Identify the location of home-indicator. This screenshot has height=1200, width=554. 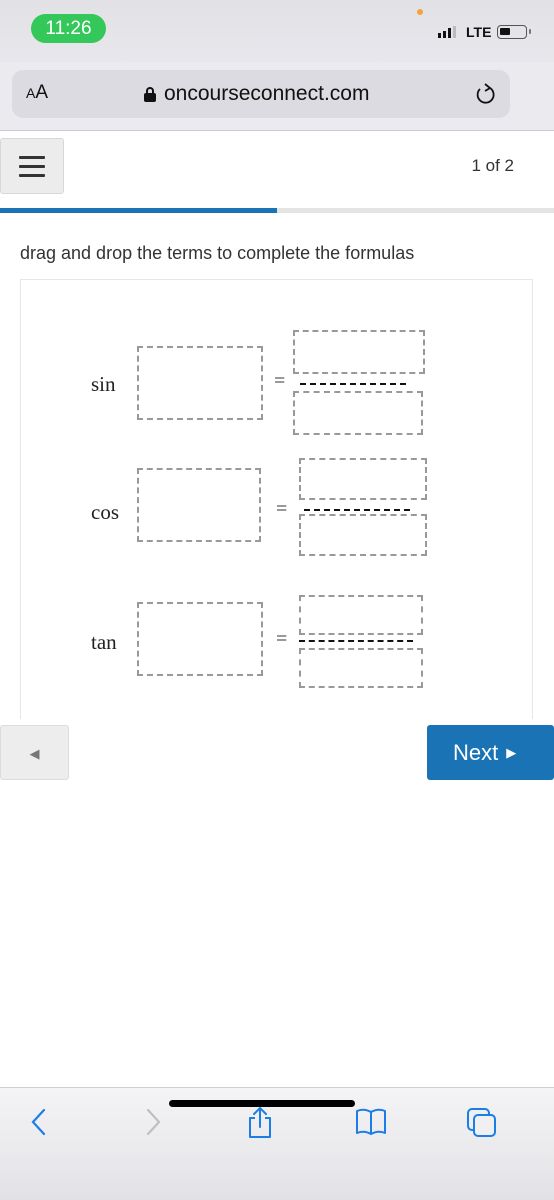
(262, 1103).